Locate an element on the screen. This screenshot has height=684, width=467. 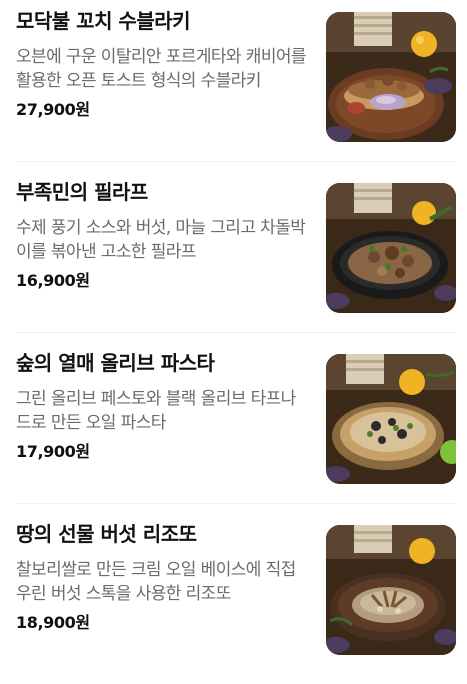
pasta-photo is located at coordinates (391, 419).